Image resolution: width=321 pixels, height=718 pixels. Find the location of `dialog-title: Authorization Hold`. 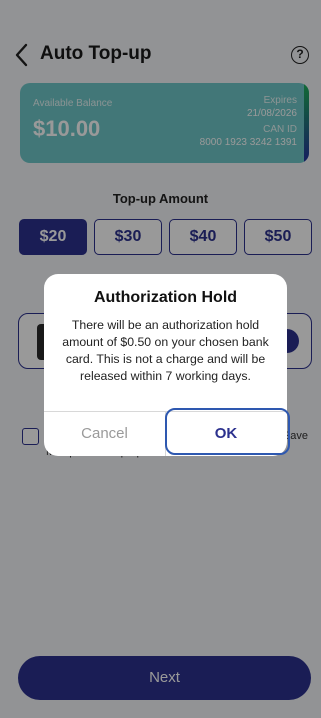

dialog-title: Authorization Hold is located at coordinates (165, 297).